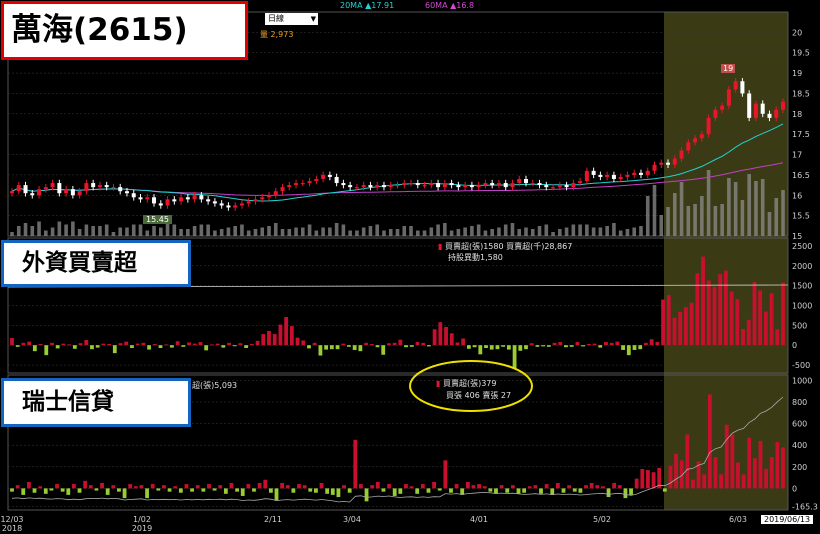 The image size is (820, 534). I want to click on credit-panel-title: 瑞士信貸, so click(96, 402).